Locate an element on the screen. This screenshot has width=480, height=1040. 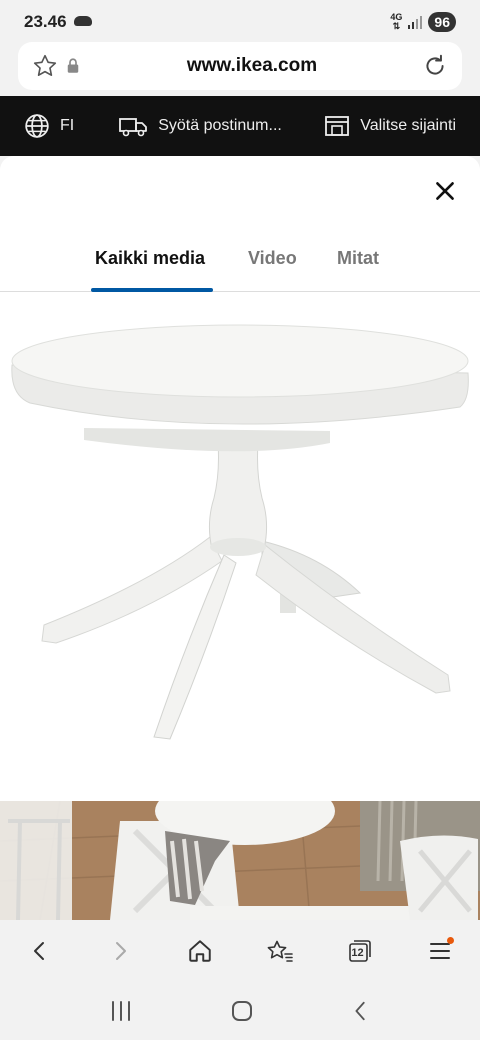
battery-indicator: 96 is located at coordinates (442, 22).